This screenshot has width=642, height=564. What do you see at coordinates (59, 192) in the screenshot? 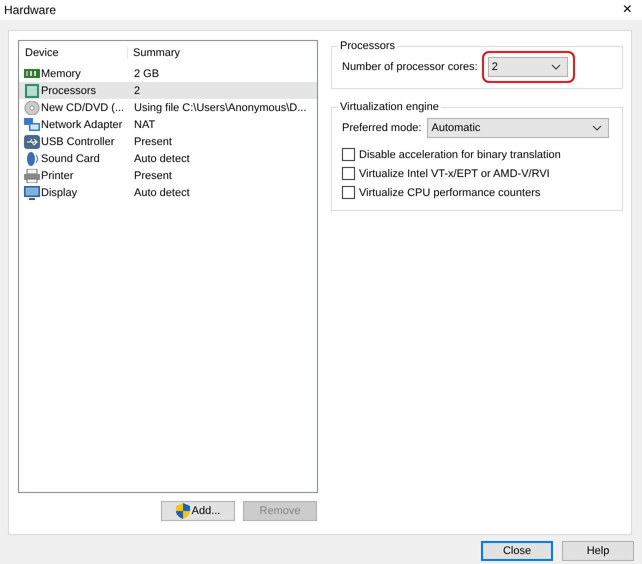
I see `device-name: Display` at bounding box center [59, 192].